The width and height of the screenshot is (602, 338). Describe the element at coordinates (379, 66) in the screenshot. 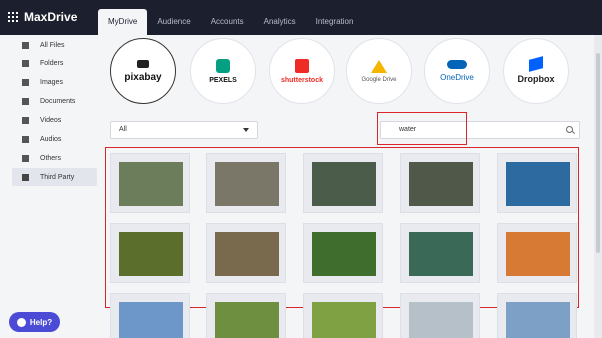

I see `google-drive-icon` at that location.